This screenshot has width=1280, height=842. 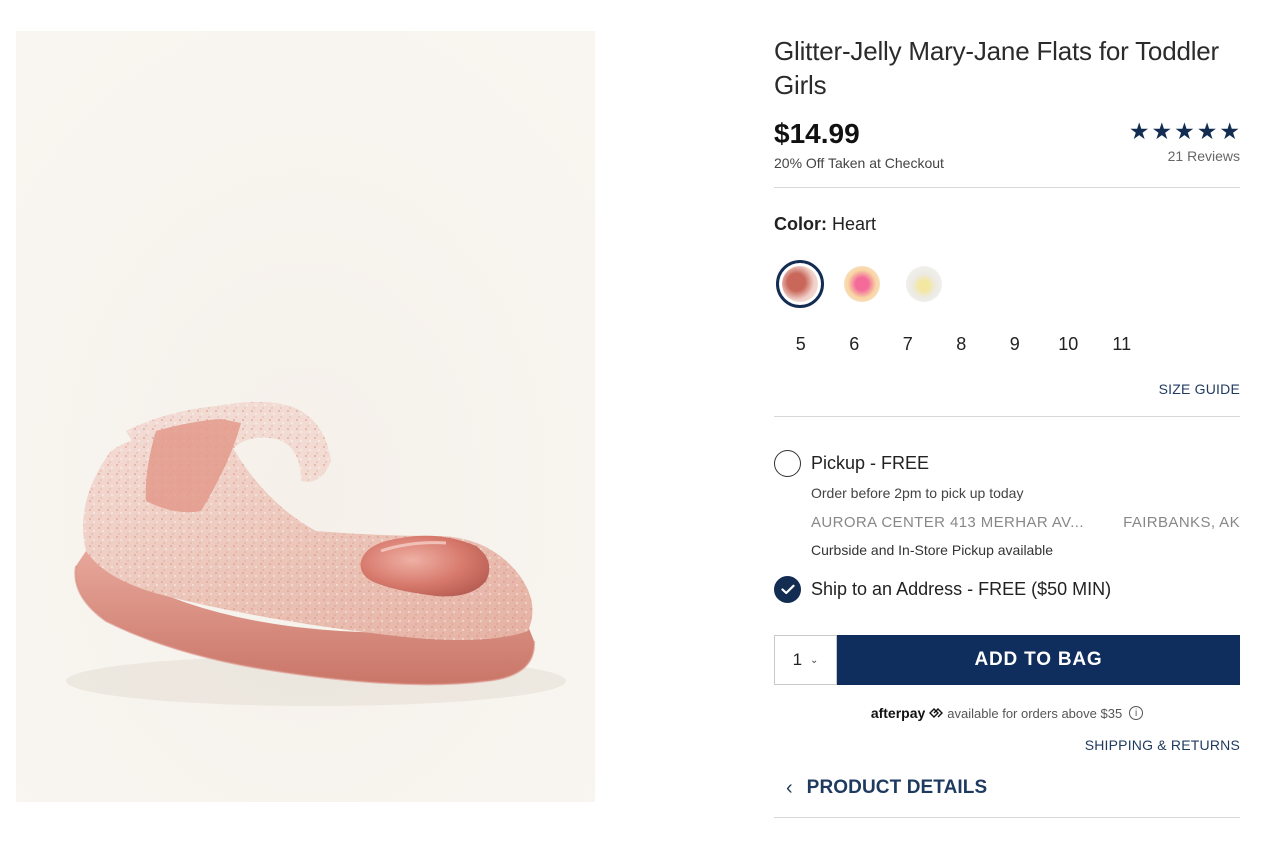 I want to click on size-option: 11, so click(x=1122, y=344).